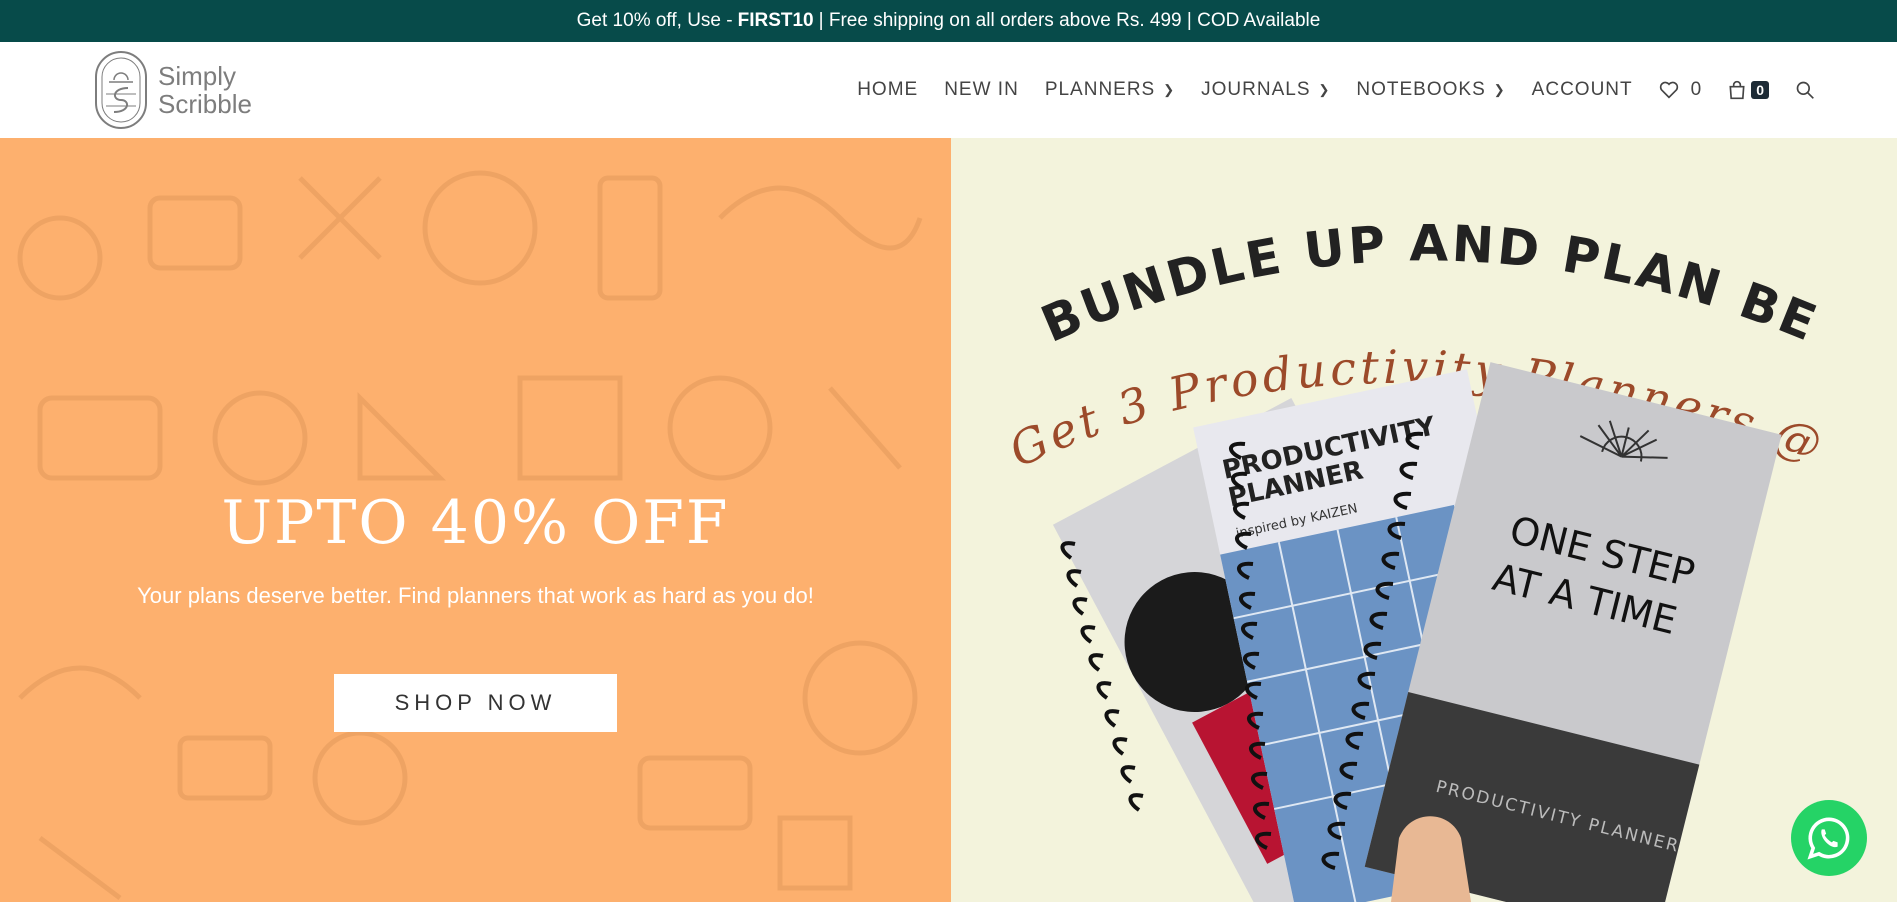 This screenshot has height=902, width=1897. I want to click on cart-count-badge: 0, so click(1760, 90).